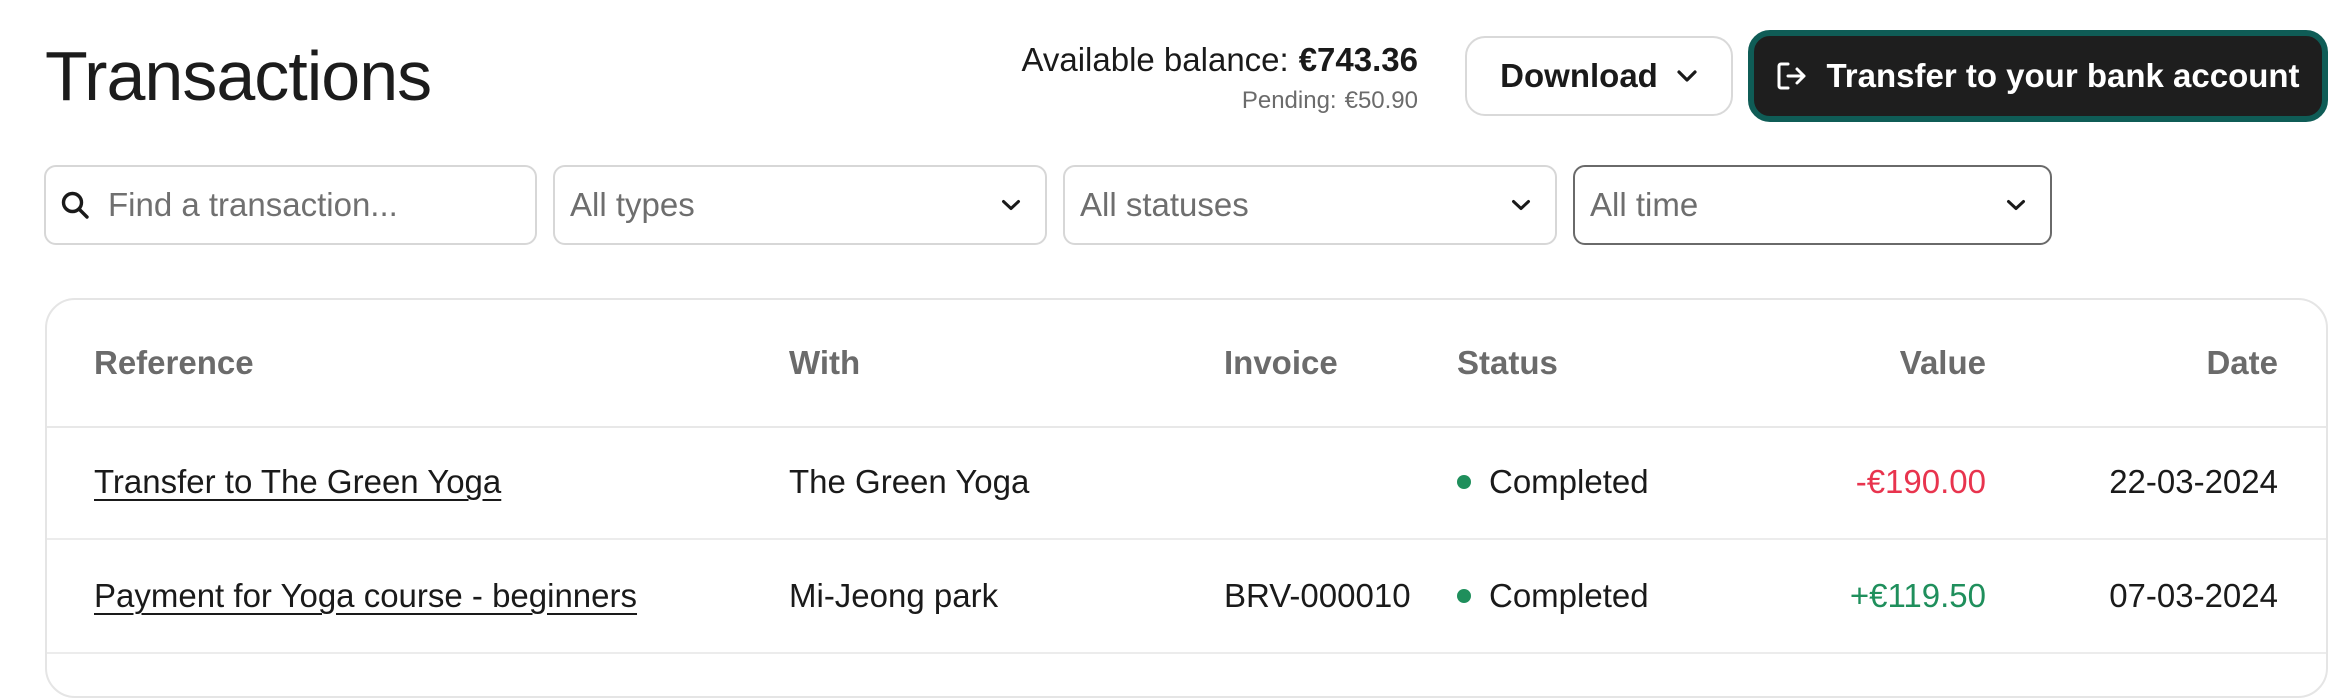 The height and width of the screenshot is (698, 2348). I want to click on pending-label: Pending:, so click(1289, 100).